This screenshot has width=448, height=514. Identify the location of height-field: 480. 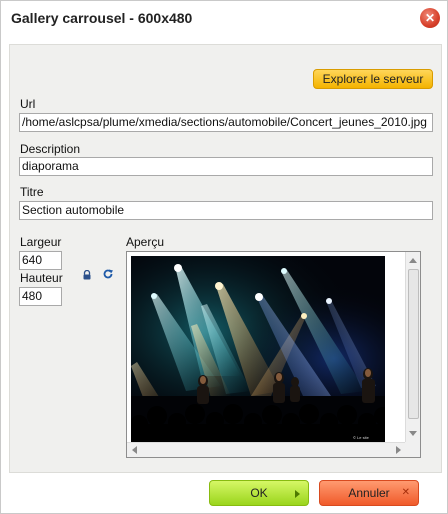
(40, 296).